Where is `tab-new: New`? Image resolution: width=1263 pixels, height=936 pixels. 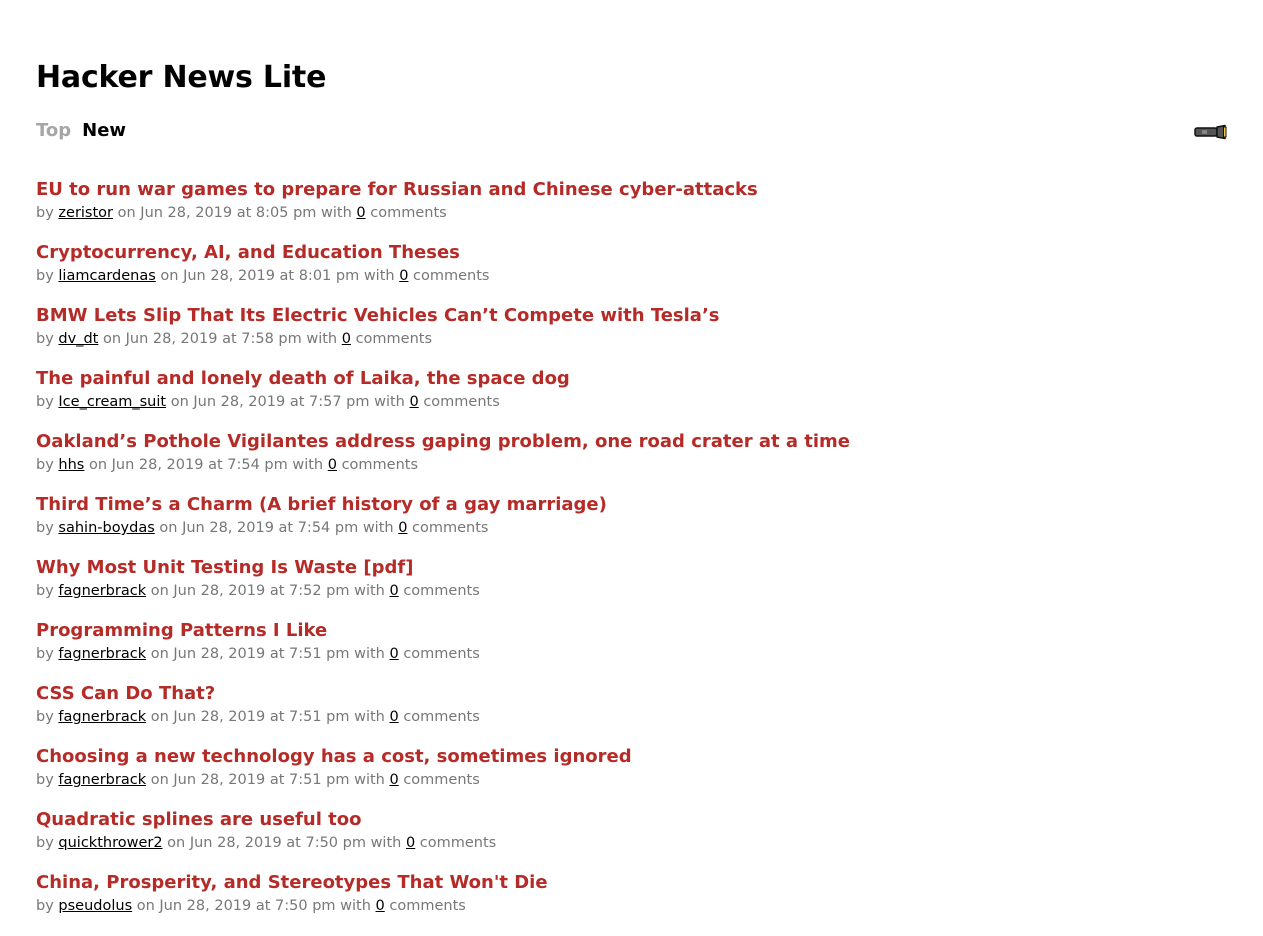
tab-new: New is located at coordinates (104, 130).